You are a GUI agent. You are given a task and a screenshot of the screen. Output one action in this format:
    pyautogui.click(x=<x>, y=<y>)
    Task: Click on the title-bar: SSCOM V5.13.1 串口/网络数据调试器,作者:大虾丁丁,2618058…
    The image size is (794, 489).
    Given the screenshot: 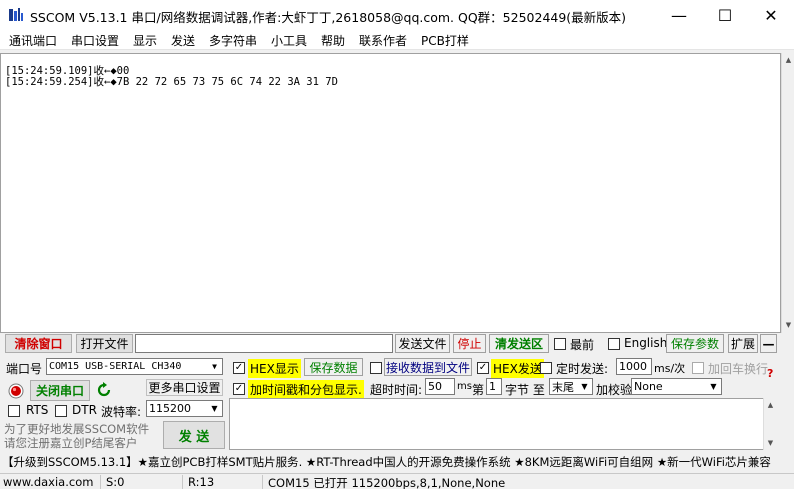 What is the action you would take?
    pyautogui.click(x=397, y=15)
    